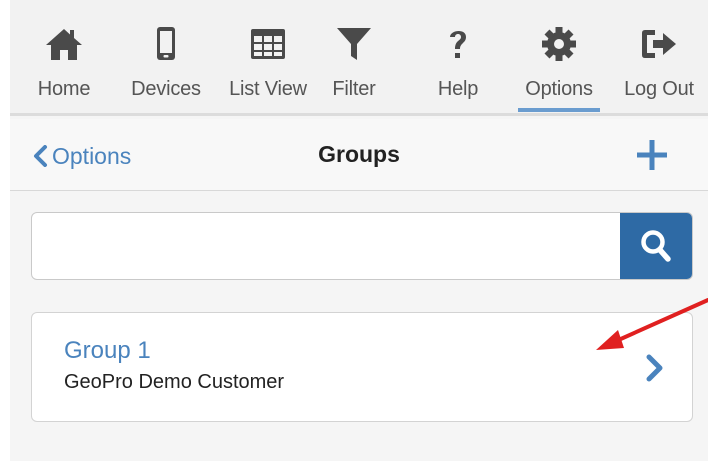 This screenshot has width=708, height=461. I want to click on group-customer: GeoPro Demo Customer, so click(174, 382).